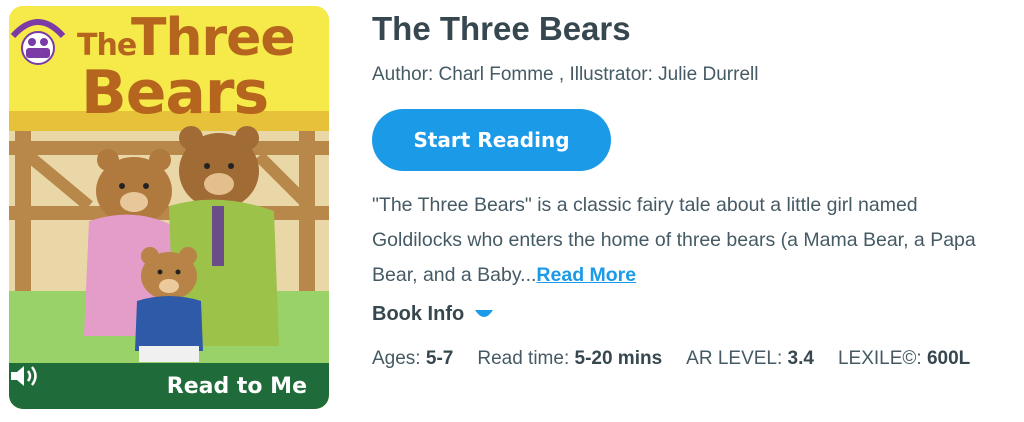  I want to click on book-title: The Three Bears, so click(501, 28).